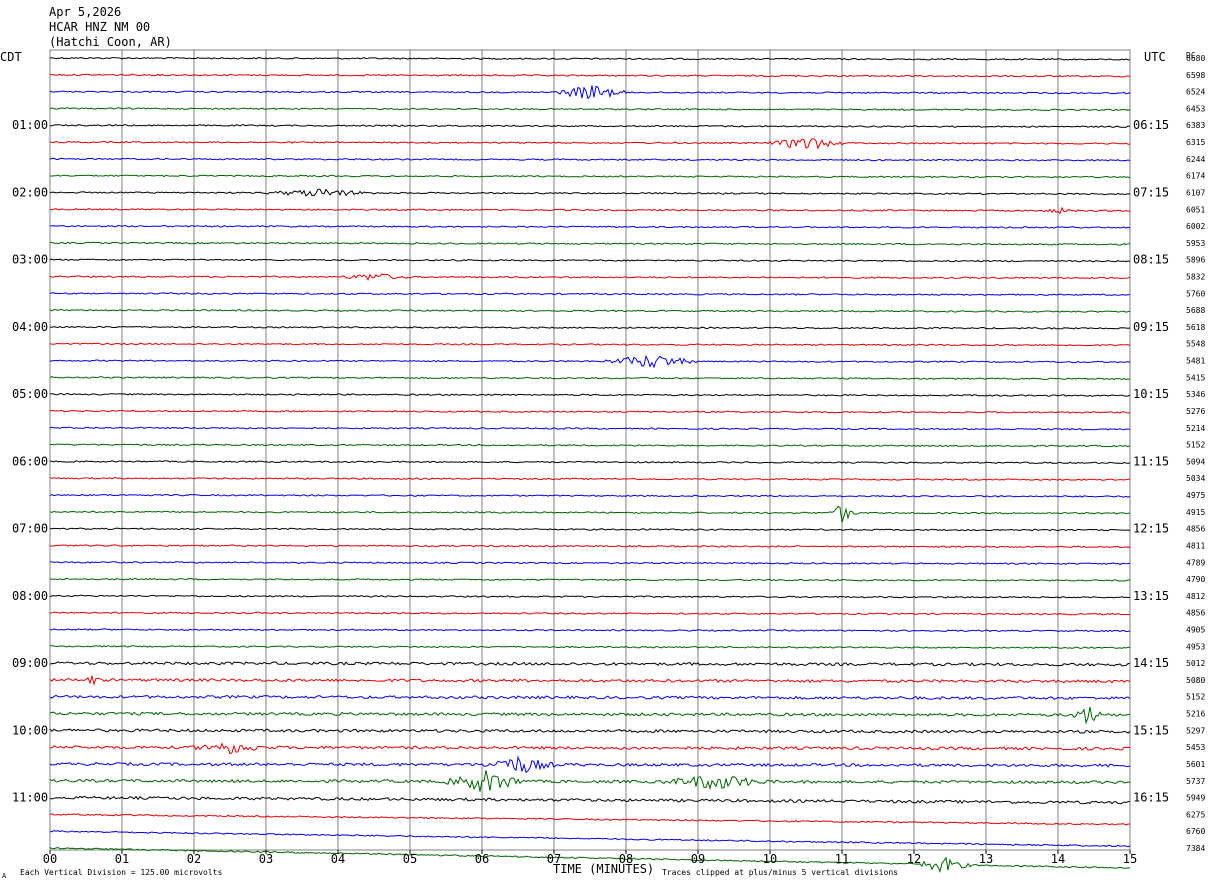 Image resolution: width=1210 pixels, height=886 pixels. I want to click on left-time-label: 01:00, so click(30, 125).